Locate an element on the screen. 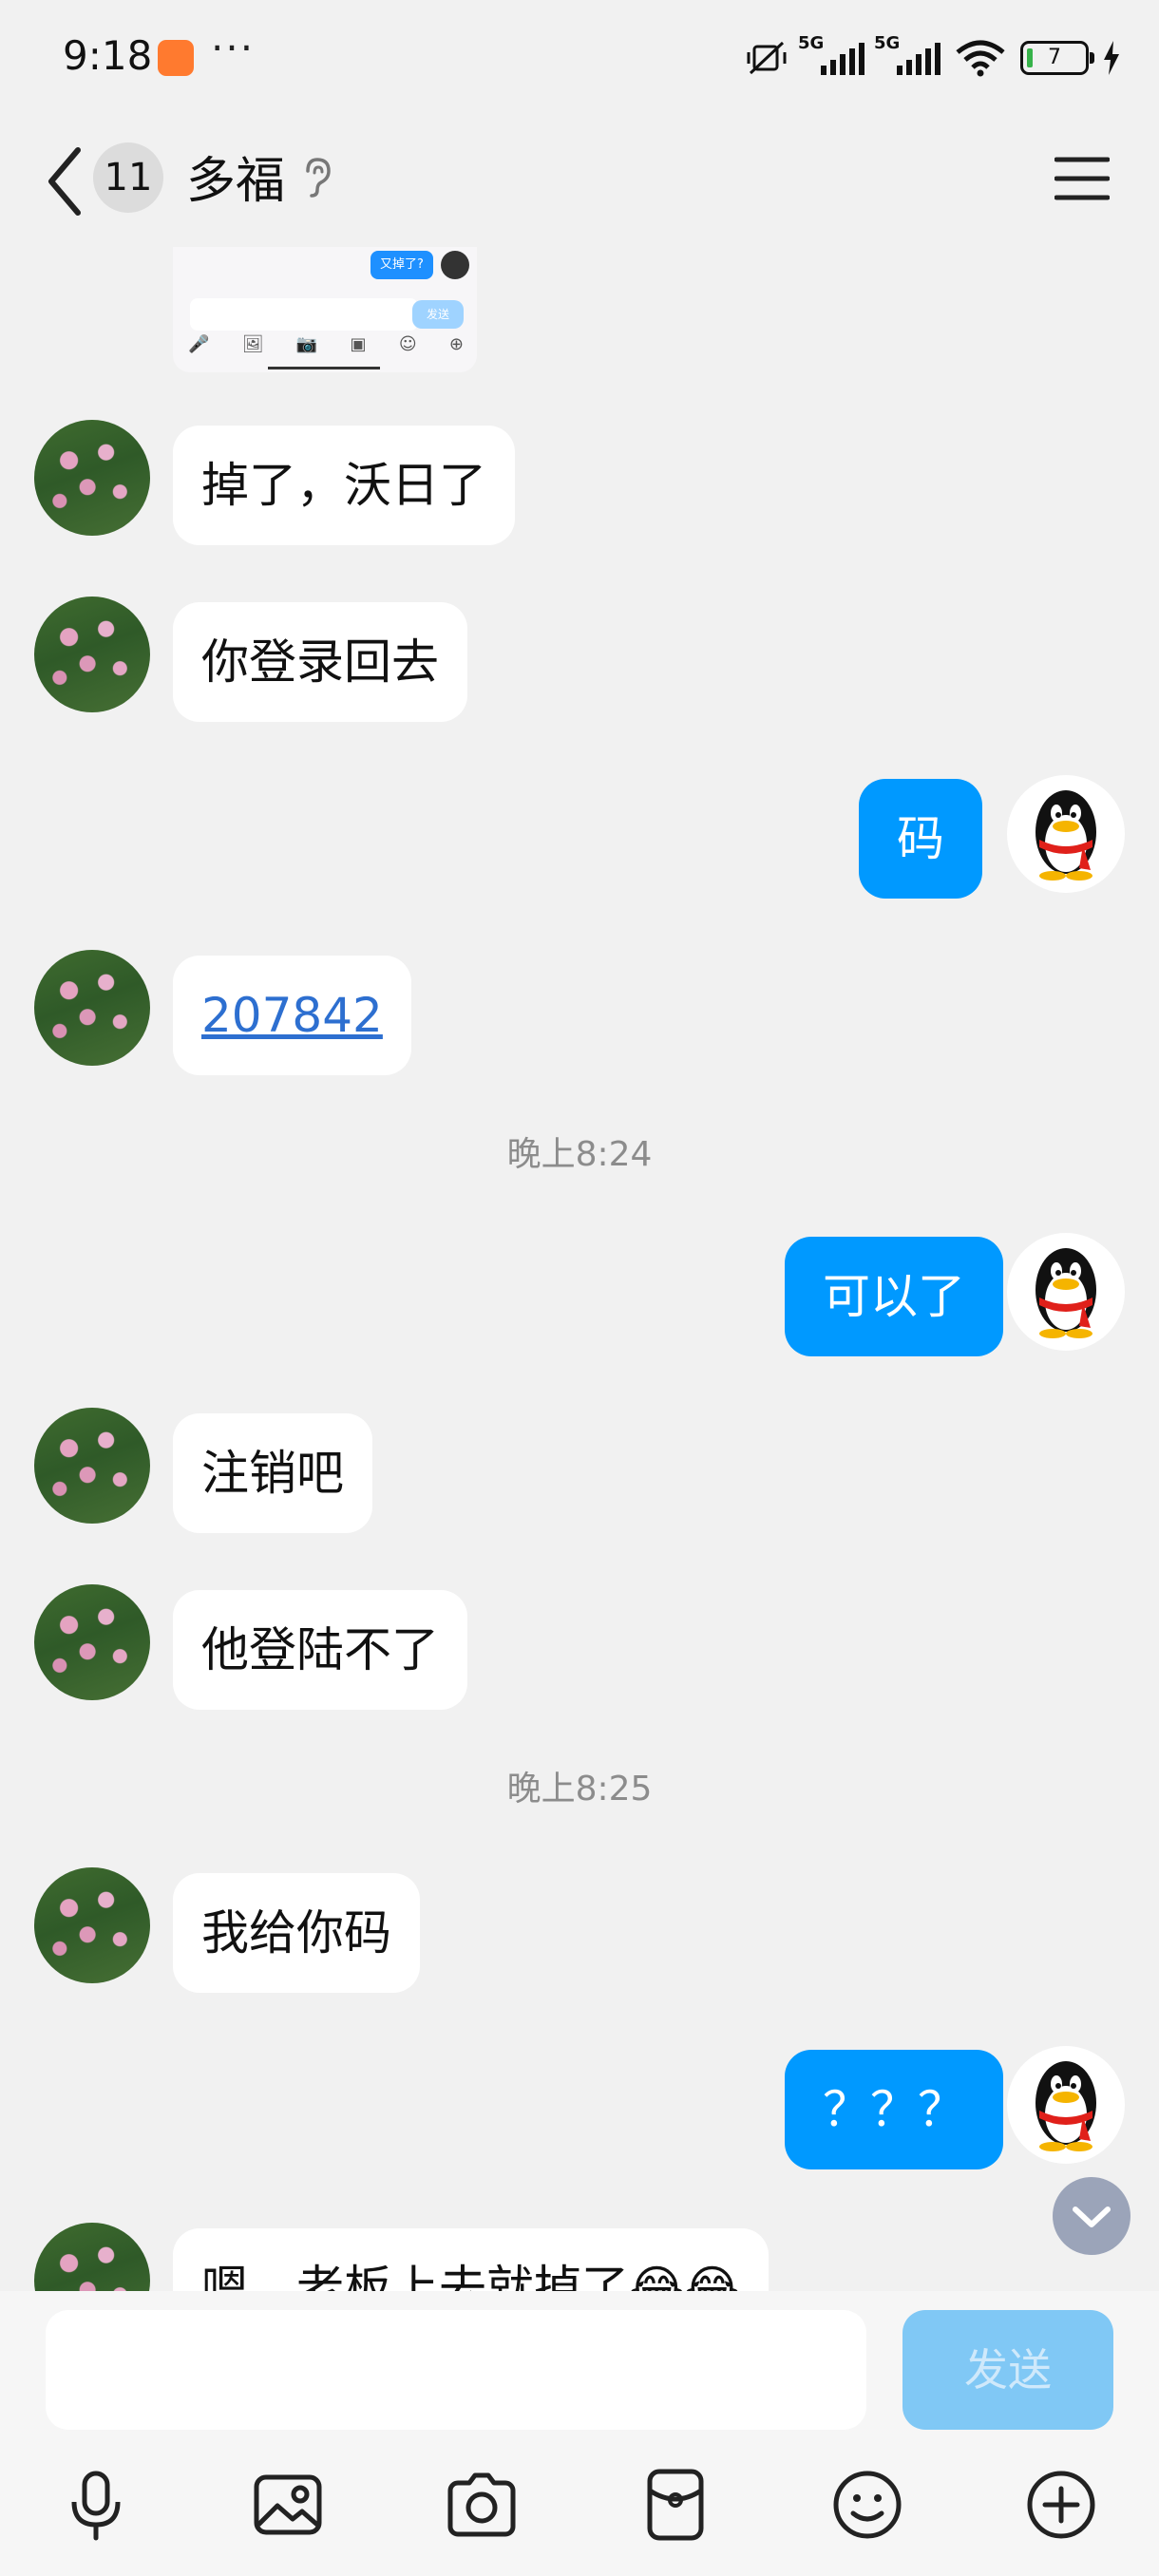 The image size is (1159, 2576). status-bar: 9:18 ··· 5G 5G 7 is located at coordinates (579, 57).